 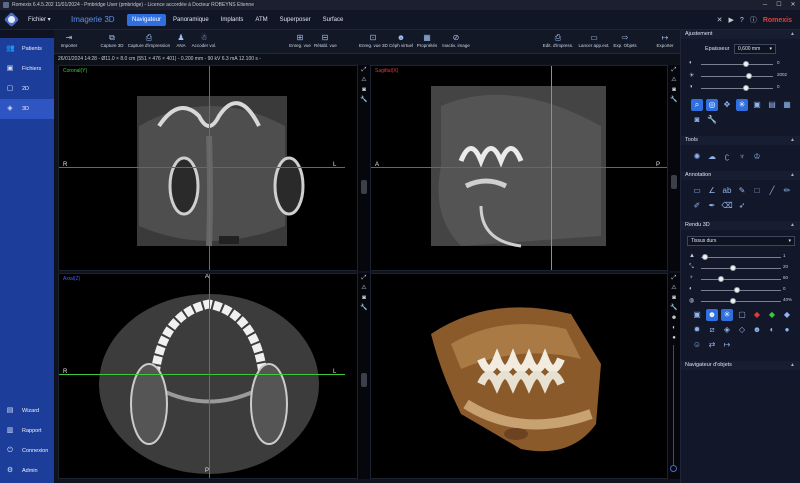 What do you see at coordinates (712, 330) in the screenshot?
I see `slash-icon: ⧄` at bounding box center [712, 330].